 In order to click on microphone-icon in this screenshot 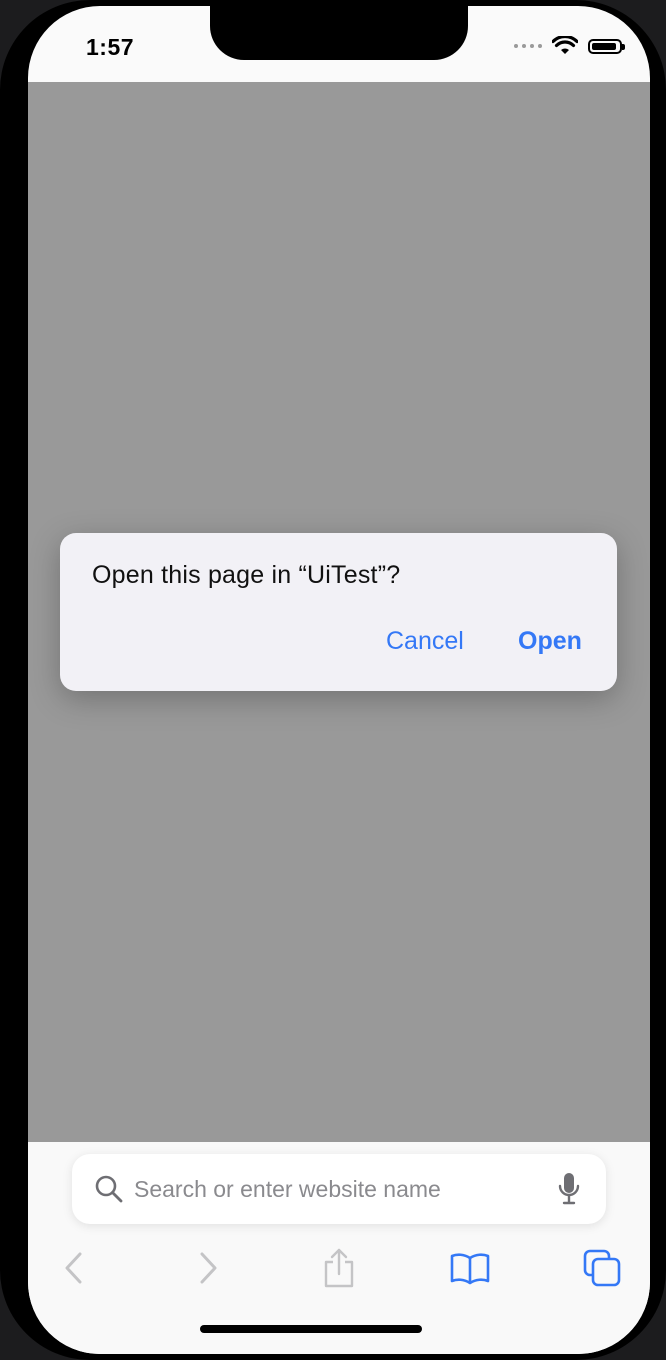, I will do `click(569, 1189)`.